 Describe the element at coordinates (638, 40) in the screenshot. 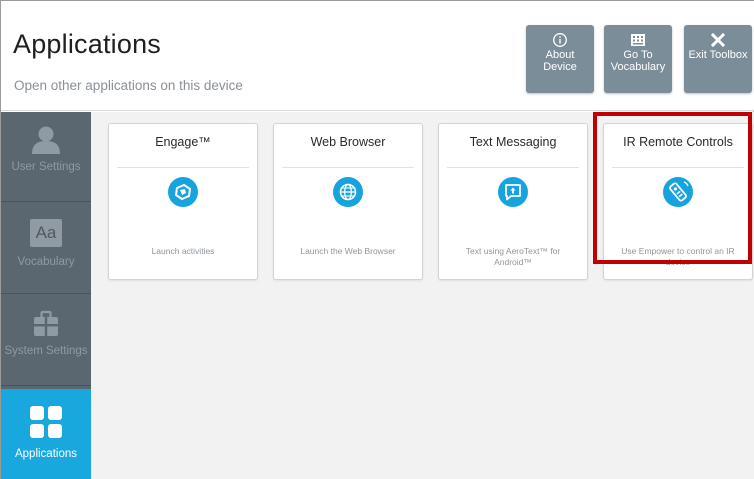

I see `keyboard-icon` at that location.